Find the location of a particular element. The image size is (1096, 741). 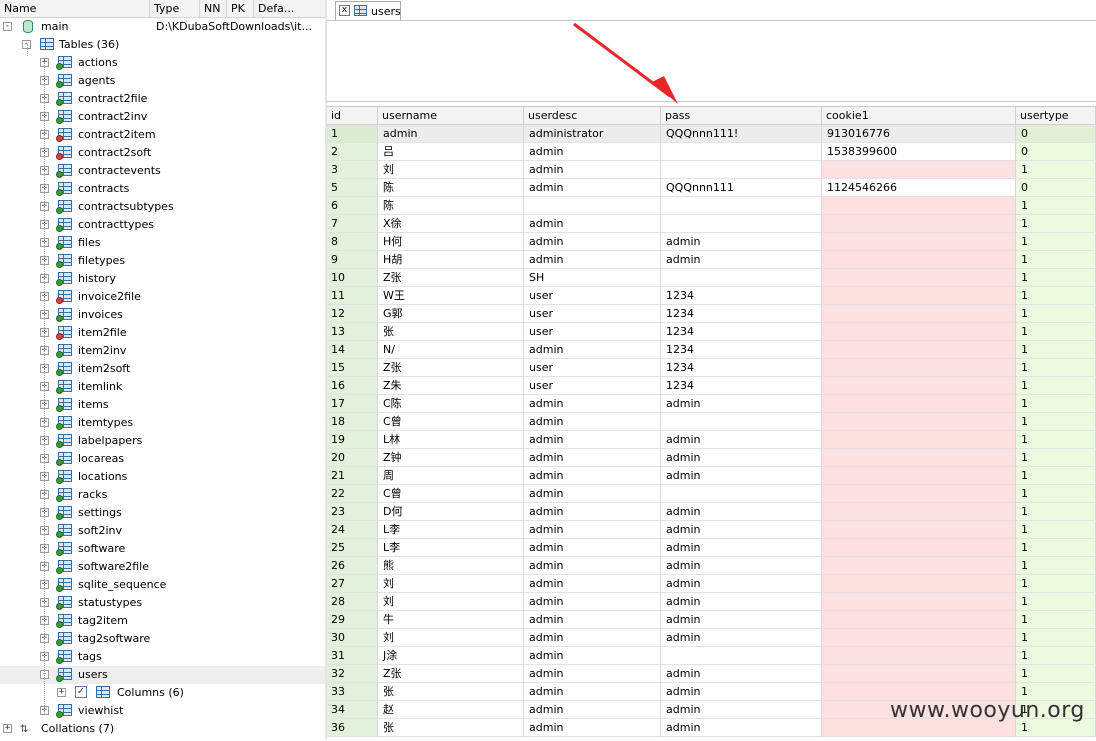

table-row: 29 牛 admin admin 1 is located at coordinates (711, 620).